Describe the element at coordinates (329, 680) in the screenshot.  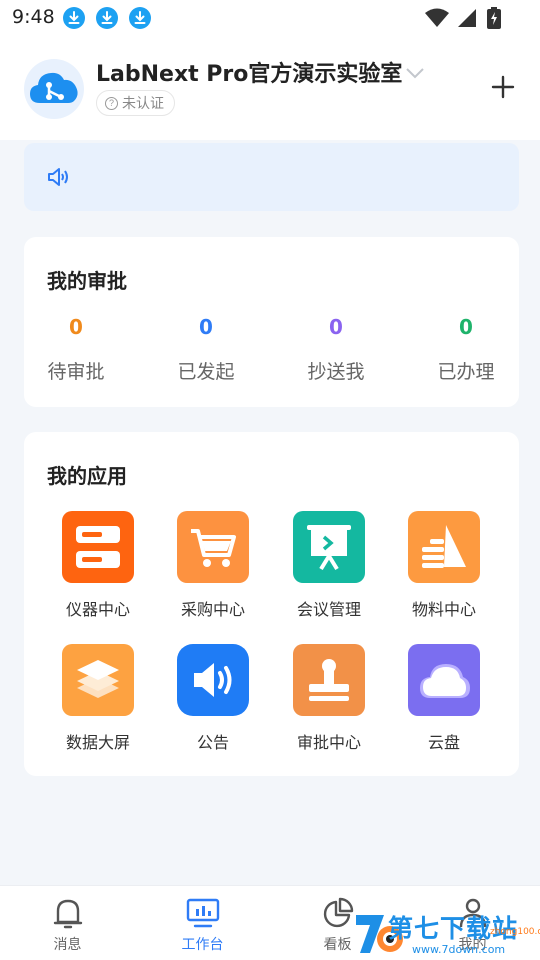
I see `stamp-icon` at that location.